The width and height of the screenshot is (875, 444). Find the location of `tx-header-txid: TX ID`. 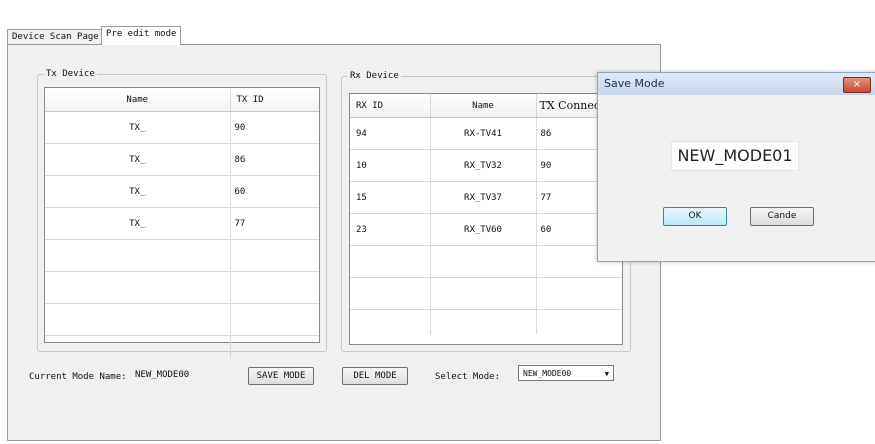

tx-header-txid: TX ID is located at coordinates (274, 100).